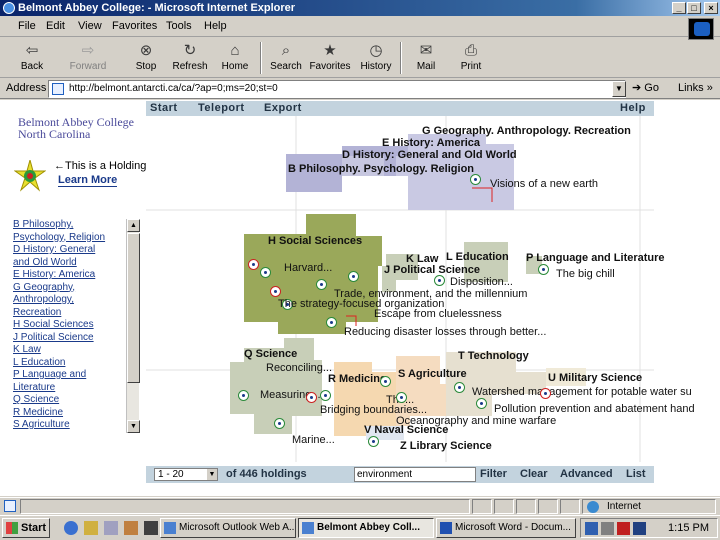  Describe the element at coordinates (55, 26) in the screenshot. I see `menu-edit: Edit` at that location.